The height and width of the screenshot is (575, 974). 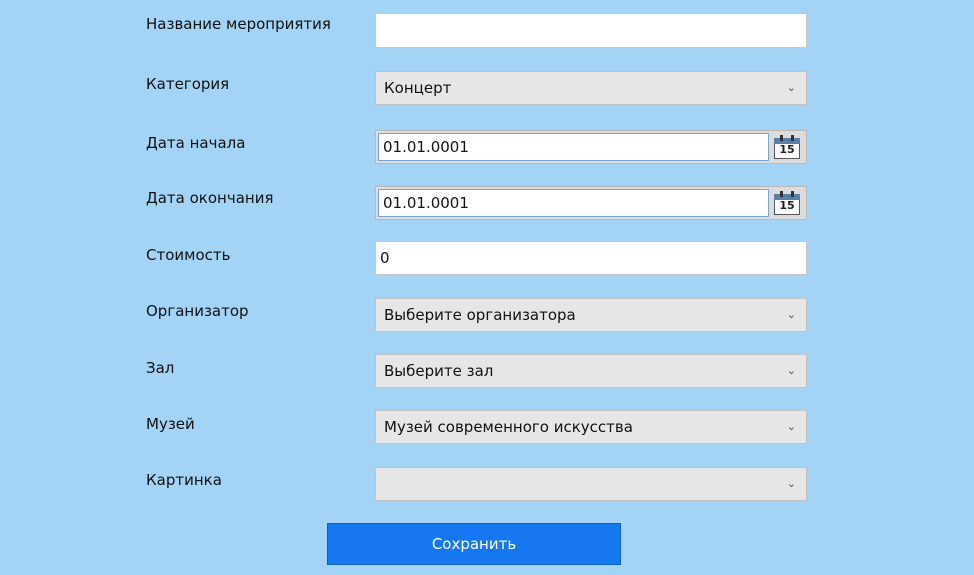 What do you see at coordinates (591, 88) in the screenshot?
I see `category-select: Концерт ⌄` at bounding box center [591, 88].